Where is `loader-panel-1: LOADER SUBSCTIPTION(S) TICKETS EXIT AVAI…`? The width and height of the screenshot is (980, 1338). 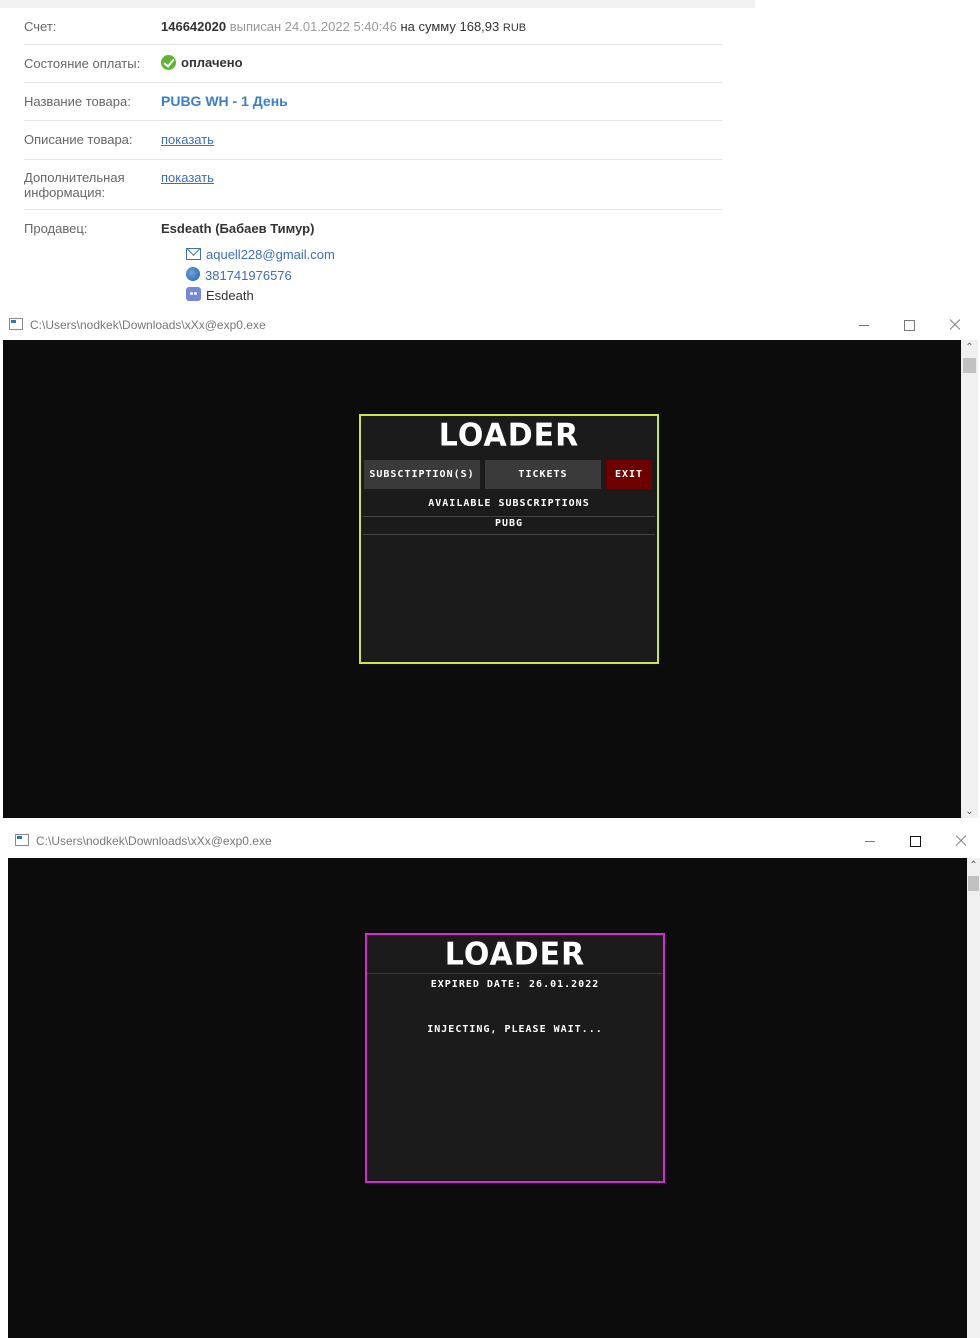 loader-panel-1: LOADER SUBSCTIPTION(S) TICKETS EXIT AVAI… is located at coordinates (509, 539).